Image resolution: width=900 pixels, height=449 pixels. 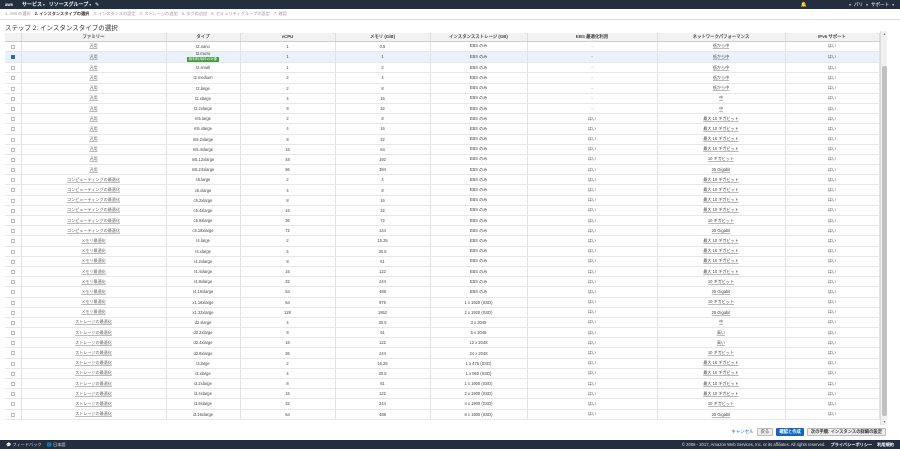 What do you see at coordinates (442, 98) in the screenshot?
I see `table-row: 汎用 t2.xlarge 4 16 EBS のみ - 中 はい` at bounding box center [442, 98].